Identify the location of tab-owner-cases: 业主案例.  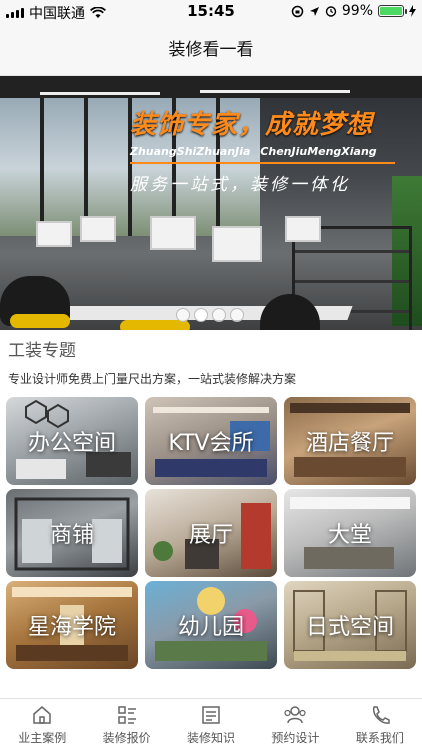
(42, 724).